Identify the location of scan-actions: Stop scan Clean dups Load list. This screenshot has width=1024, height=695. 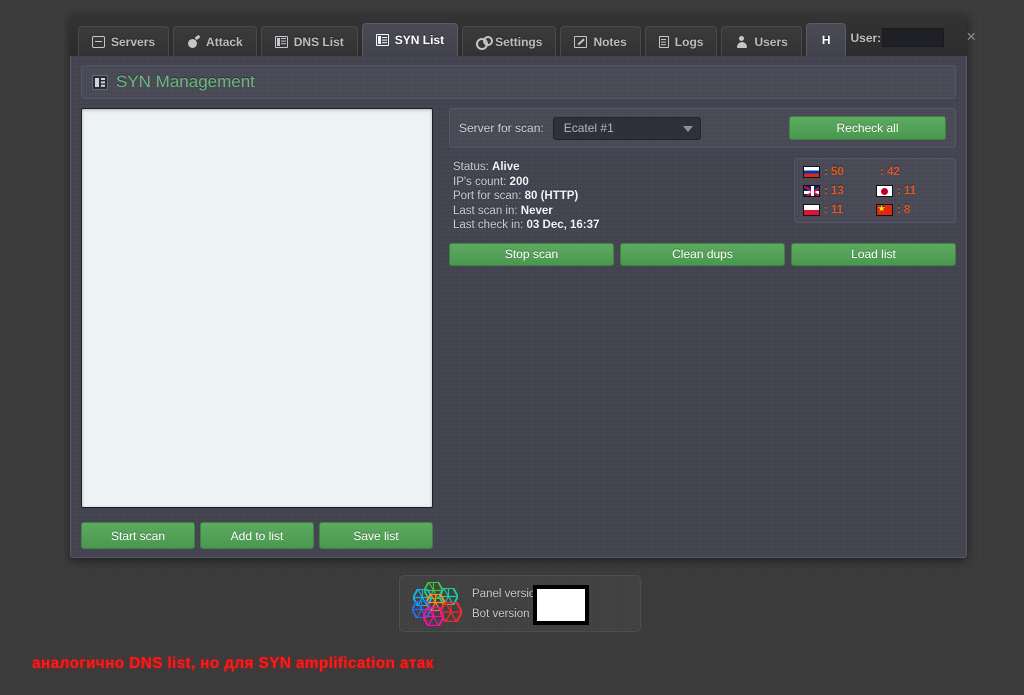
(702, 254).